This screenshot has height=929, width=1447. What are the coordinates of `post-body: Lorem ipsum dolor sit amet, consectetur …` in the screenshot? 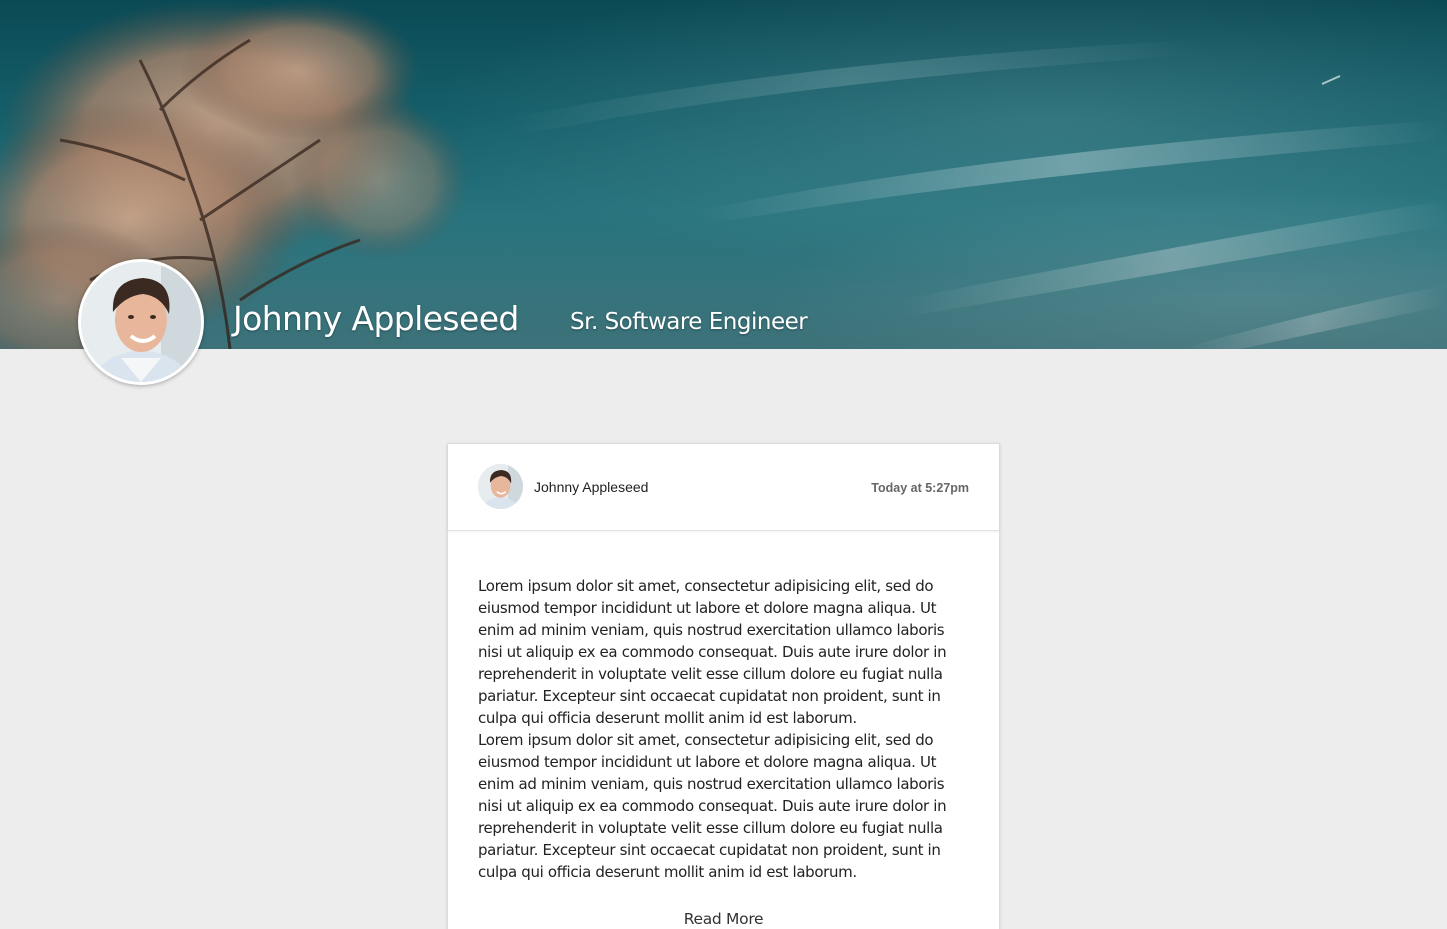 It's located at (724, 729).